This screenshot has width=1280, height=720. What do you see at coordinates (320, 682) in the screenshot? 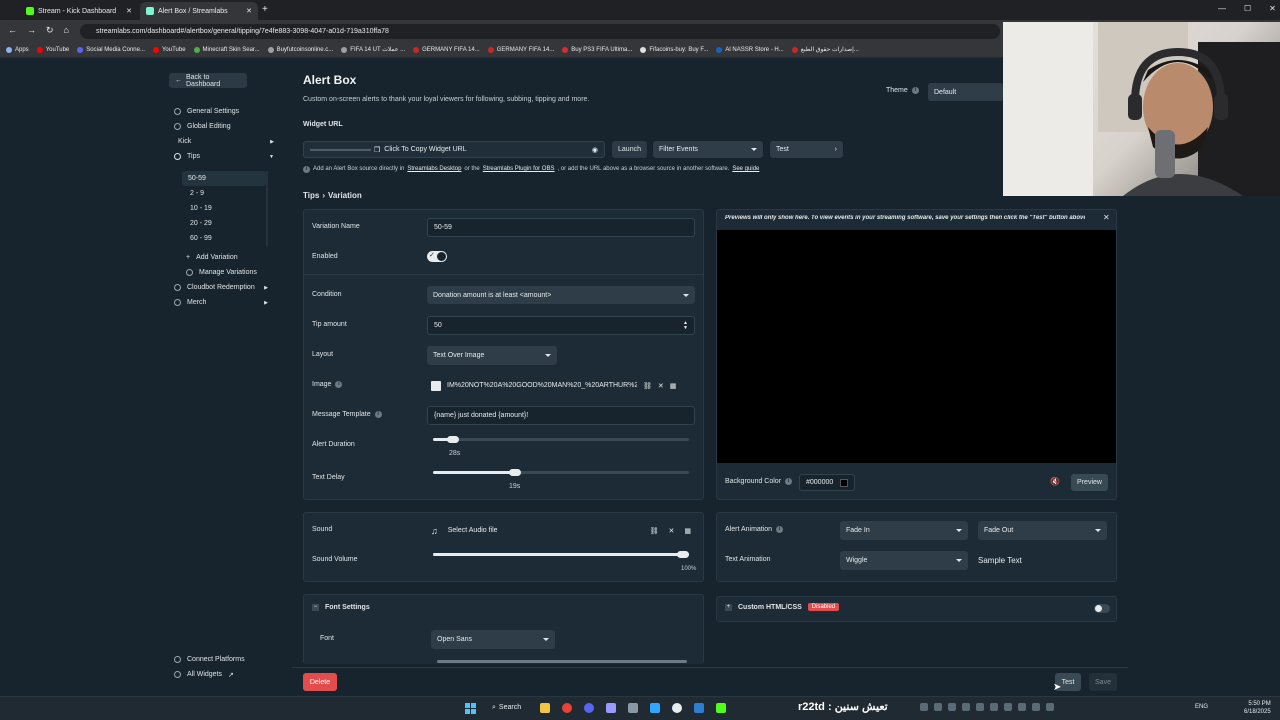
I see `delete-button: Delete` at bounding box center [320, 682].